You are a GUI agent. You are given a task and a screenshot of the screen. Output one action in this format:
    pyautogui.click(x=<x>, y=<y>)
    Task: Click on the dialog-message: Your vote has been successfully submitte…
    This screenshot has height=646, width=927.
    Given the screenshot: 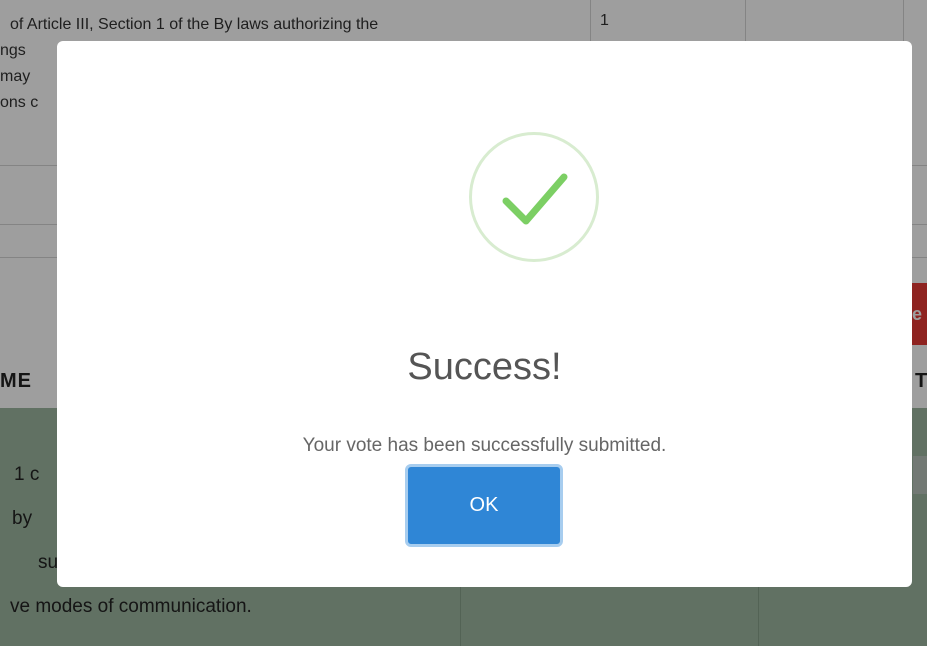 What is the action you would take?
    pyautogui.click(x=484, y=445)
    